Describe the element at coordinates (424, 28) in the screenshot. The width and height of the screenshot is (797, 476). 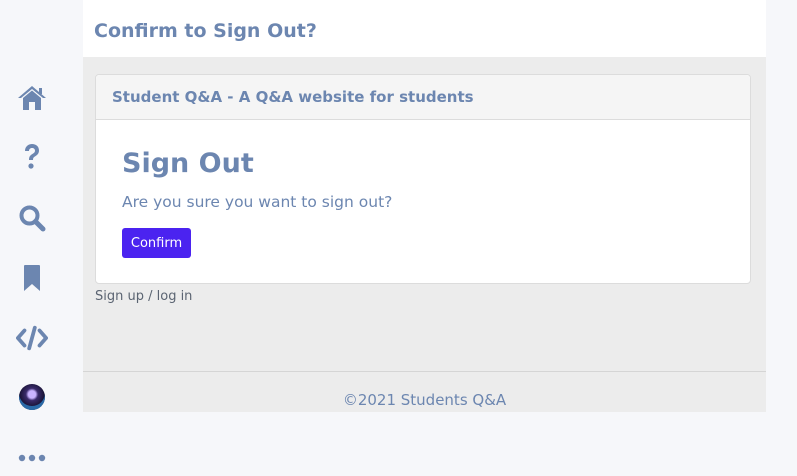
I see `top-bar: Confirm to Sign Out?` at that location.